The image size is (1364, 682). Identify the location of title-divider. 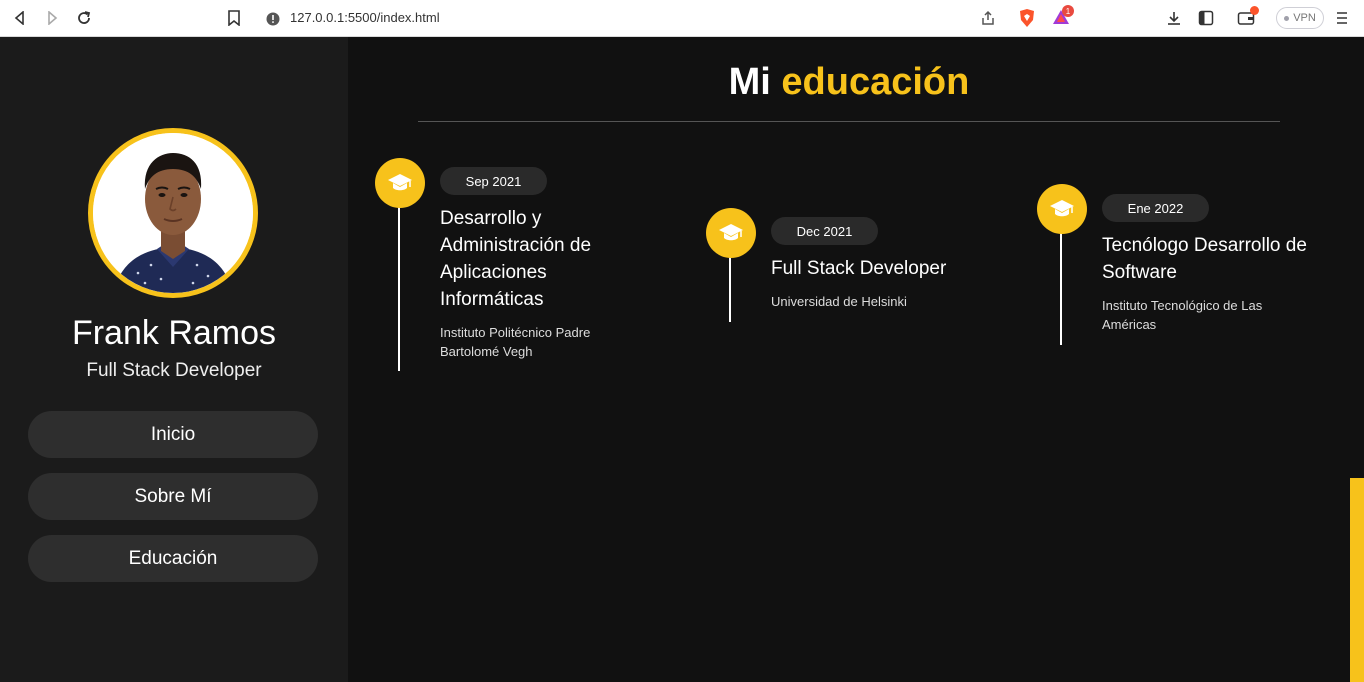
(849, 121).